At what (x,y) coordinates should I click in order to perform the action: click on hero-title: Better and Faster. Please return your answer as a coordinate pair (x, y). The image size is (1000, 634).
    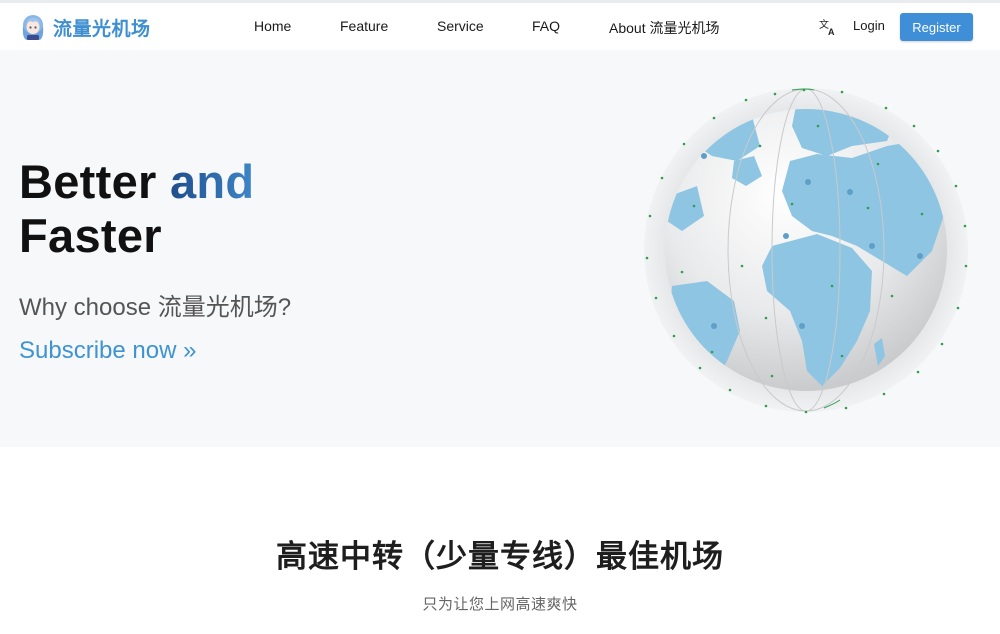
    Looking at the image, I should click on (136, 209).